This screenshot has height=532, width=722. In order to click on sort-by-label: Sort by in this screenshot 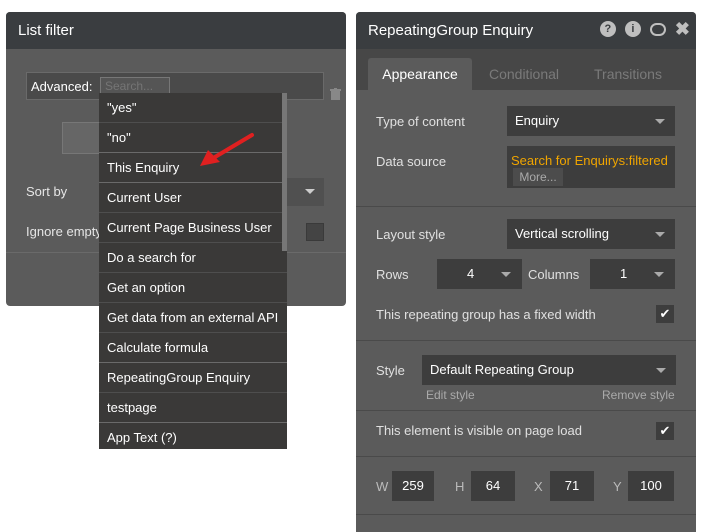, I will do `click(47, 191)`.